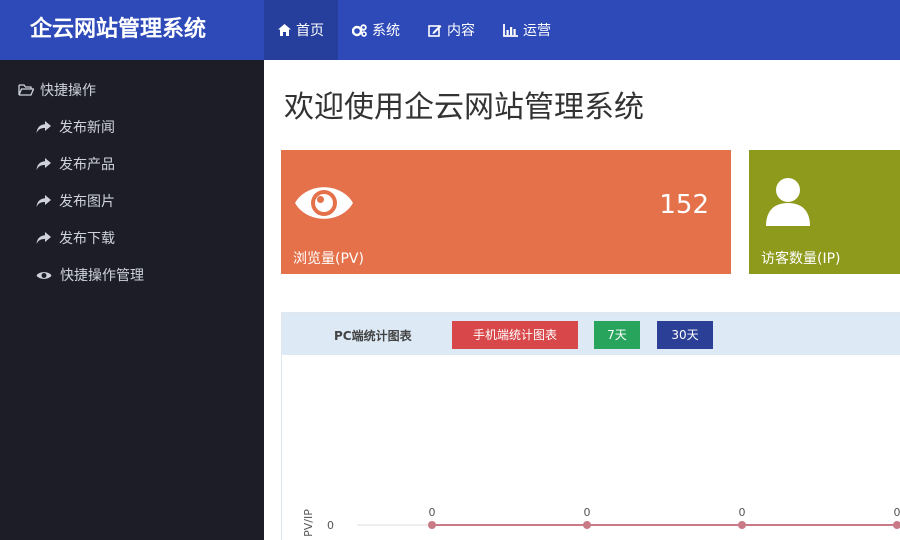 This screenshot has height=540, width=900. What do you see at coordinates (310, 31) in the screenshot?
I see `nav-item-label: 首页` at bounding box center [310, 31].